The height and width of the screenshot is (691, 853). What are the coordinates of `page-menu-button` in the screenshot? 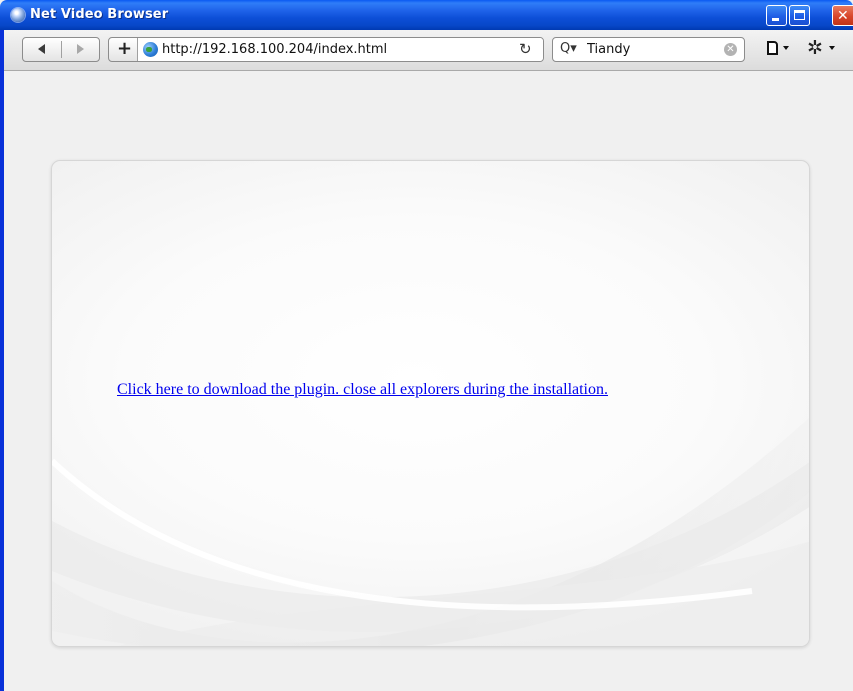 It's located at (781, 50).